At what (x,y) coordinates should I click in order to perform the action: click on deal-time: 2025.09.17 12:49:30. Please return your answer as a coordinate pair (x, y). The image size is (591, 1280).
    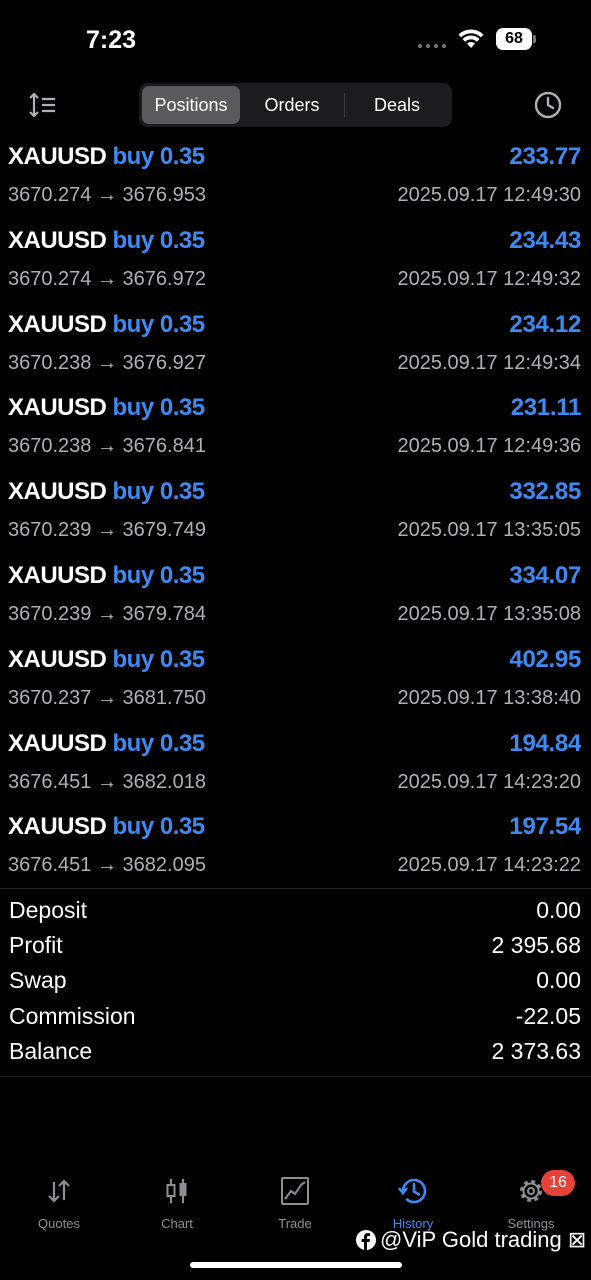
    Looking at the image, I should click on (489, 195).